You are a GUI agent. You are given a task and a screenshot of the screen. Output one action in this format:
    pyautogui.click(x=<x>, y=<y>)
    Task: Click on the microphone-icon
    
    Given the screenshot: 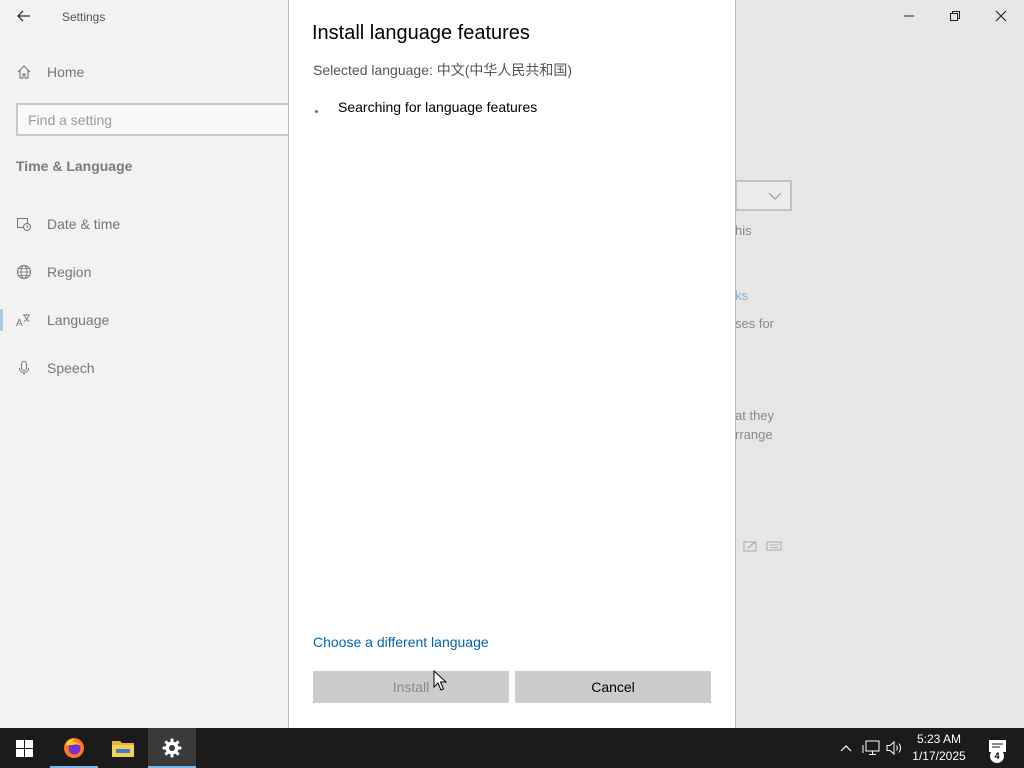 What is the action you would take?
    pyautogui.click(x=24, y=368)
    